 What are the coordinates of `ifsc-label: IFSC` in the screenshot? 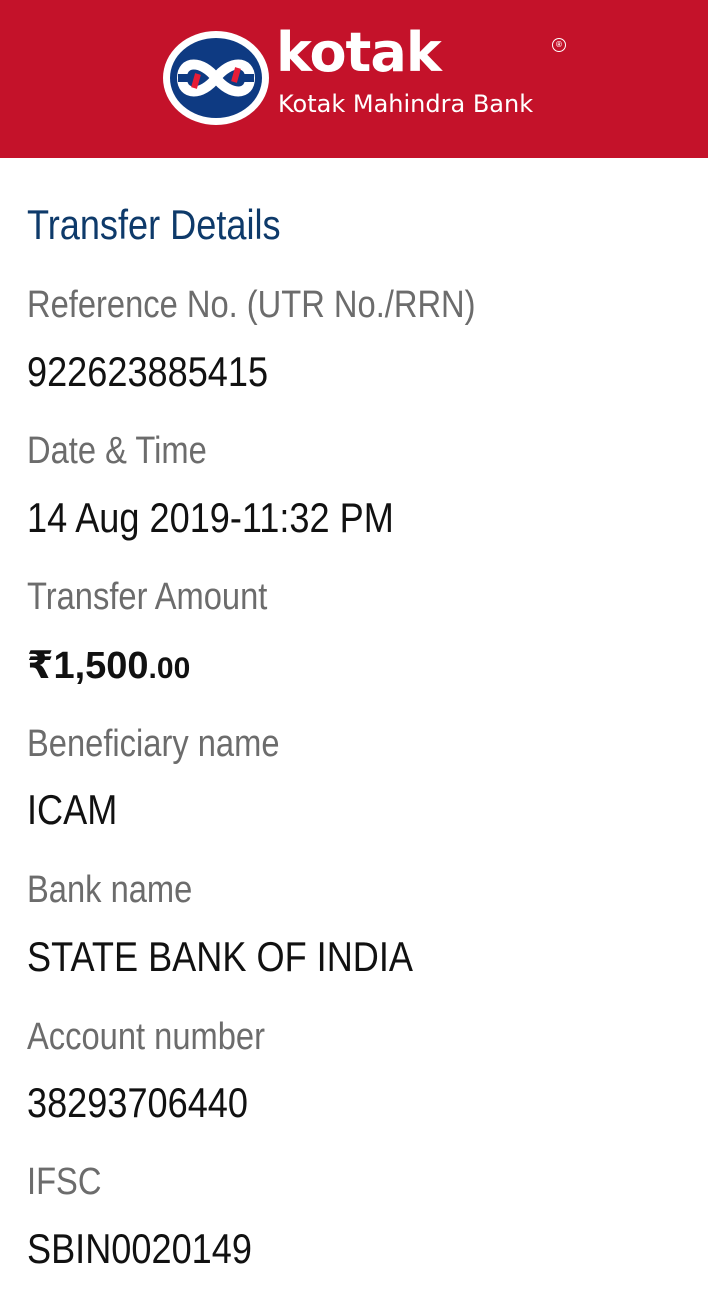 It's located at (64, 1182).